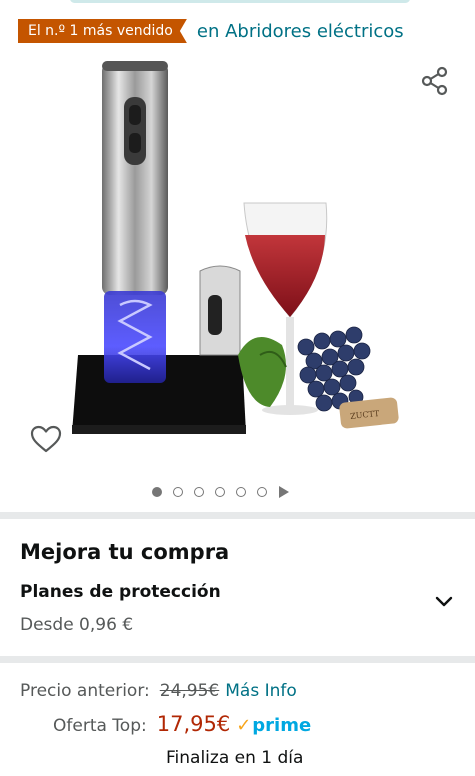 This screenshot has width=475, height=776. Describe the element at coordinates (46, 439) in the screenshot. I see `heart-icon` at that location.